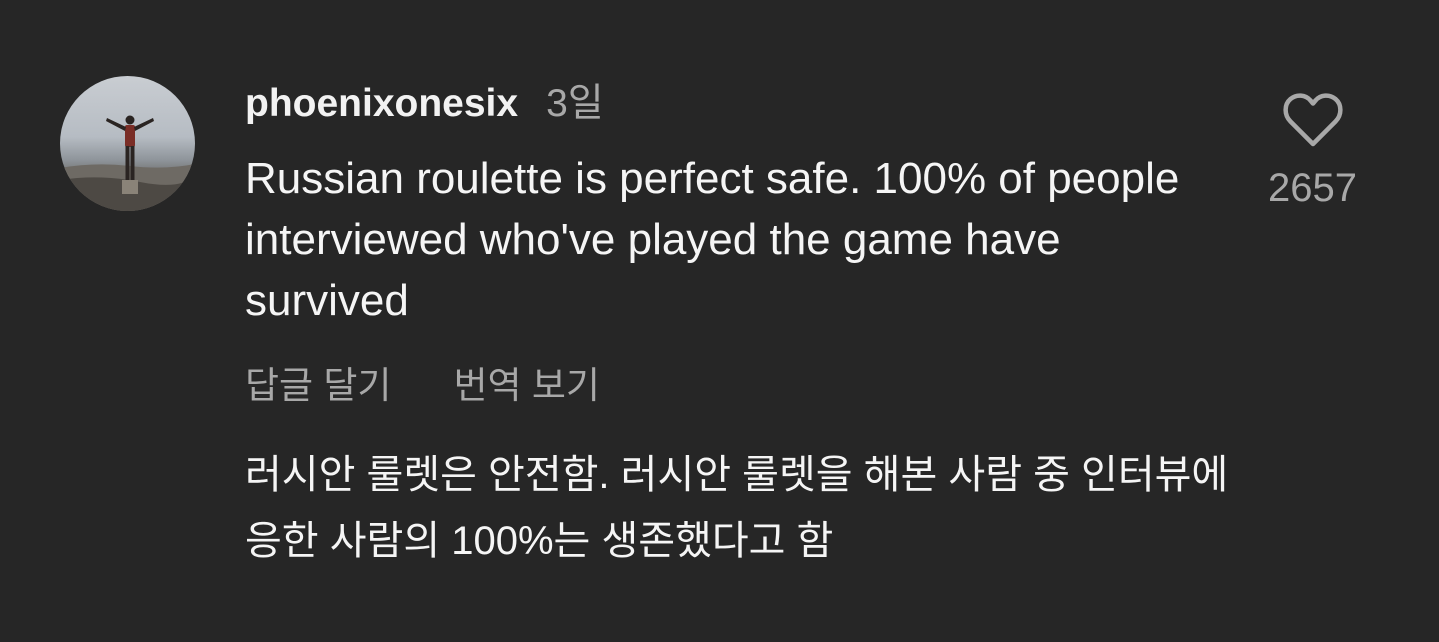  I want to click on username: phoenixonesix, so click(381, 104).